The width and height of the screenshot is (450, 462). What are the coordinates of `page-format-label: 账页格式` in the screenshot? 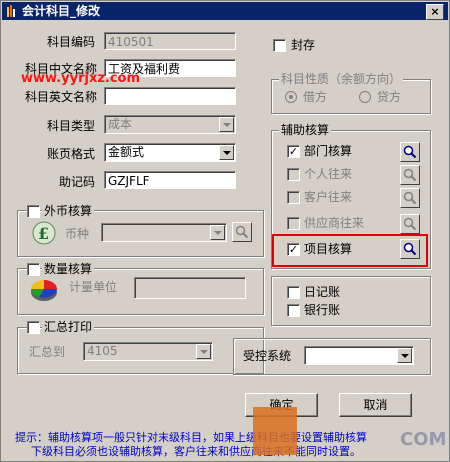 It's located at (70, 154).